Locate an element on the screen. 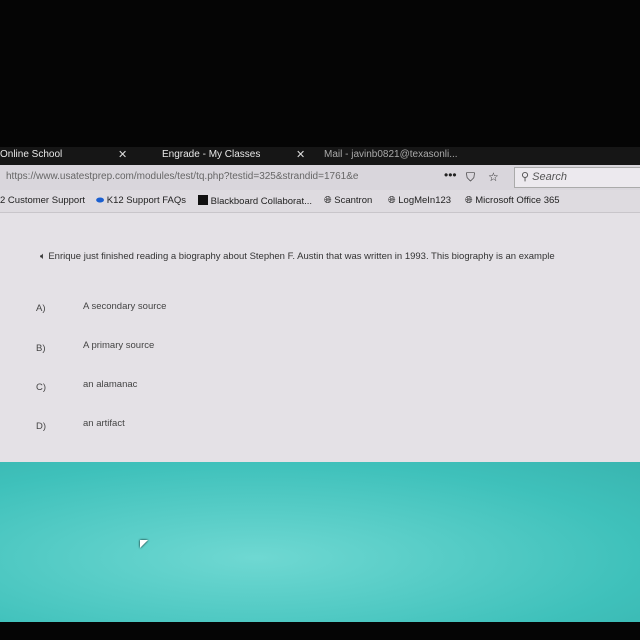 The height and width of the screenshot is (640, 640). speaker-icon: 🔈︎ is located at coordinates (43, 256).